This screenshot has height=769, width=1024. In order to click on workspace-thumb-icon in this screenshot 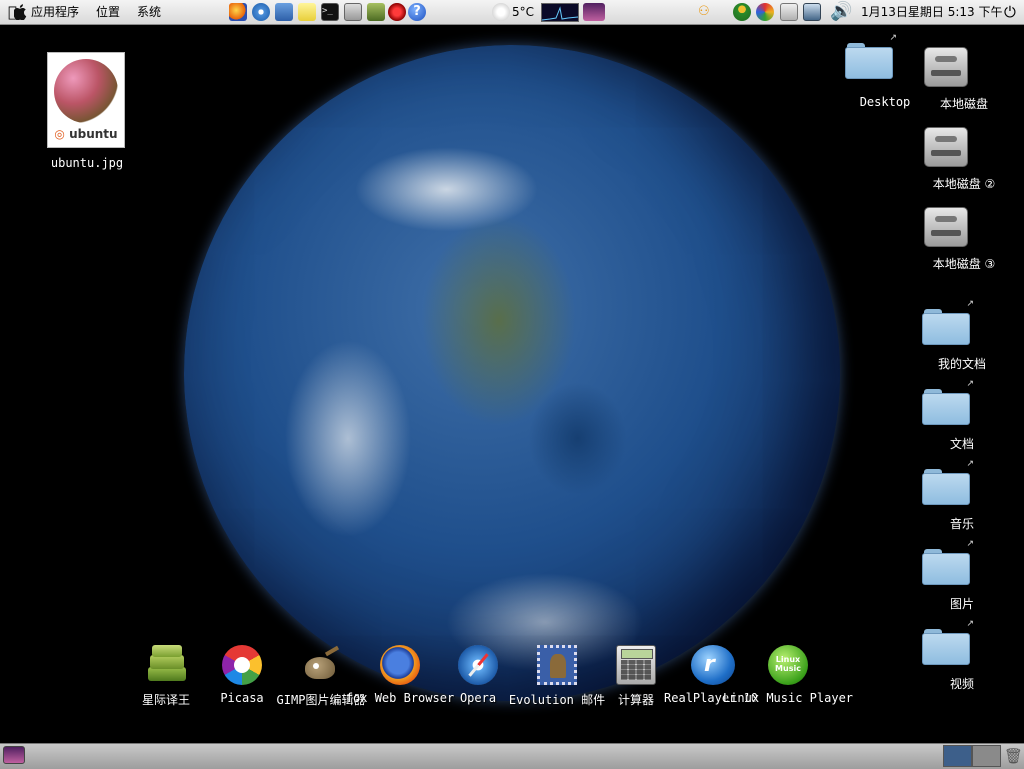, I will do `click(594, 12)`.